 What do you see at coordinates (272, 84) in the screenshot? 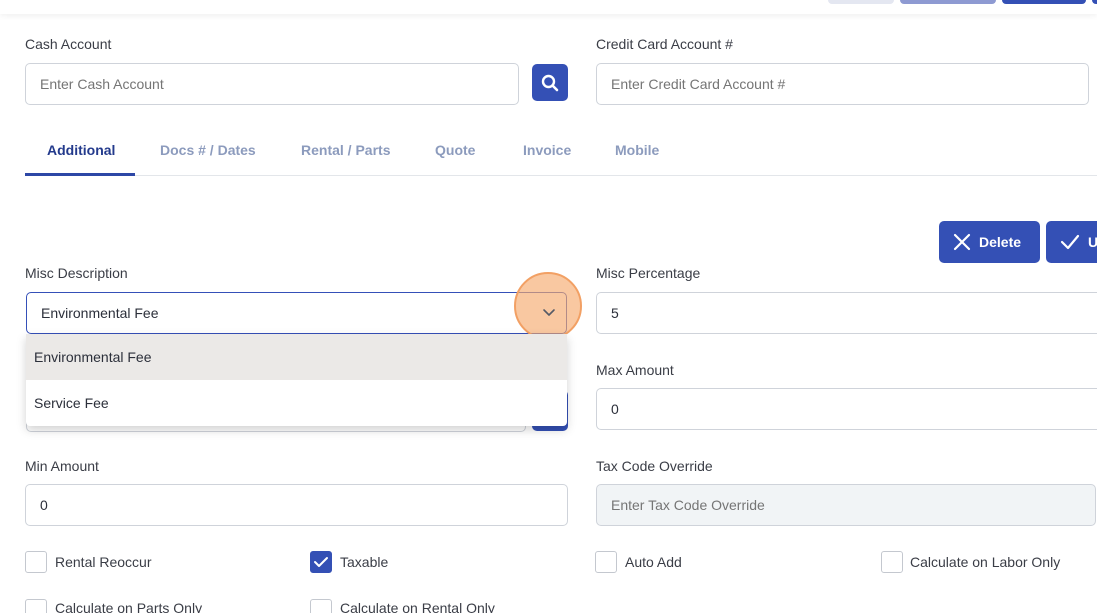
I see `cash-account-input` at bounding box center [272, 84].